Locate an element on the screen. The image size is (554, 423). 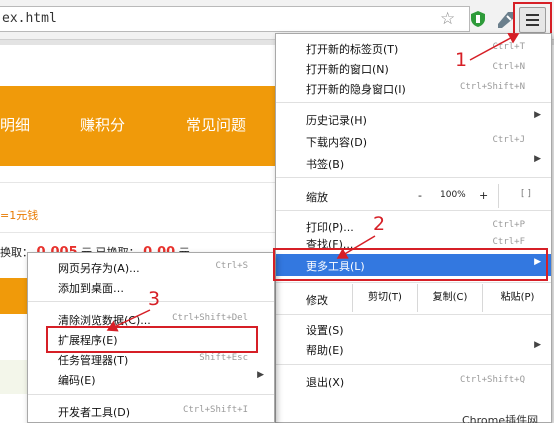
menu-shortcut: Ctrl+P is located at coordinates (508, 225).